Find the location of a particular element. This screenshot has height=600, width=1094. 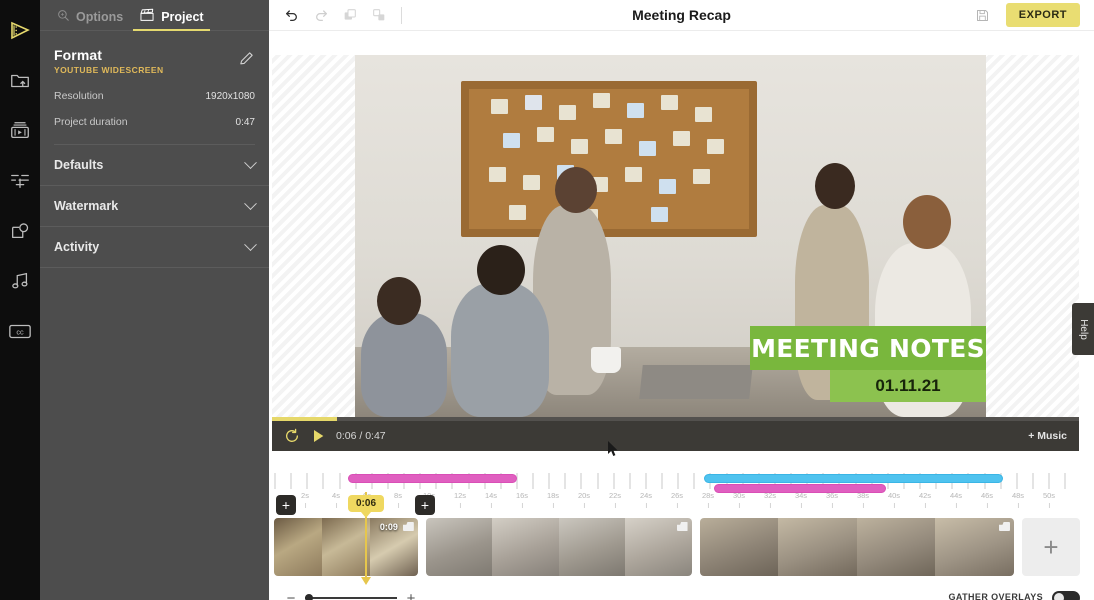

property-resolution-value: 1920x1080 is located at coordinates (230, 96).